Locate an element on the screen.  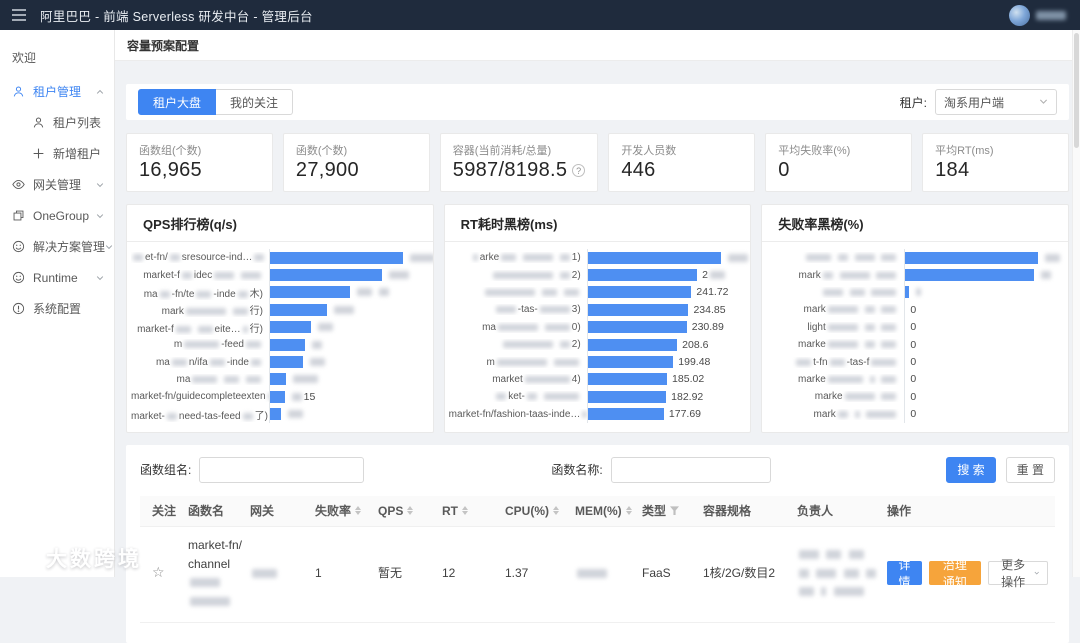
stat-value: 16,965 is located at coordinates (170, 170).